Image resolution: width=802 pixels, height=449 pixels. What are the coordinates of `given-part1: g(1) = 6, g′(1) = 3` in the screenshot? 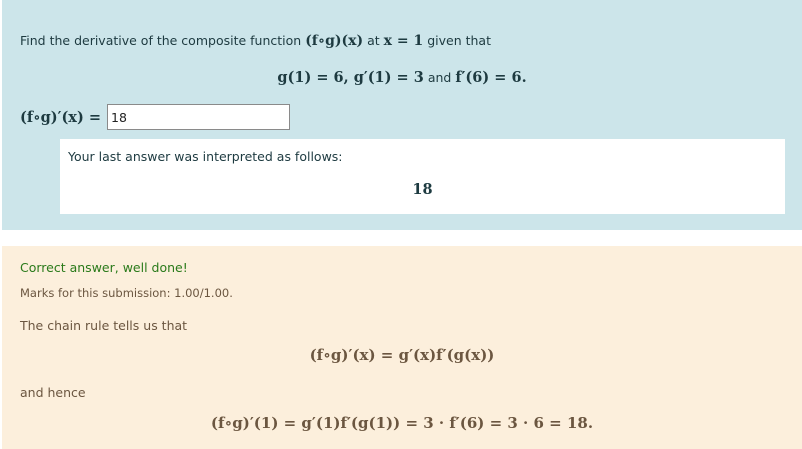 It's located at (350, 77).